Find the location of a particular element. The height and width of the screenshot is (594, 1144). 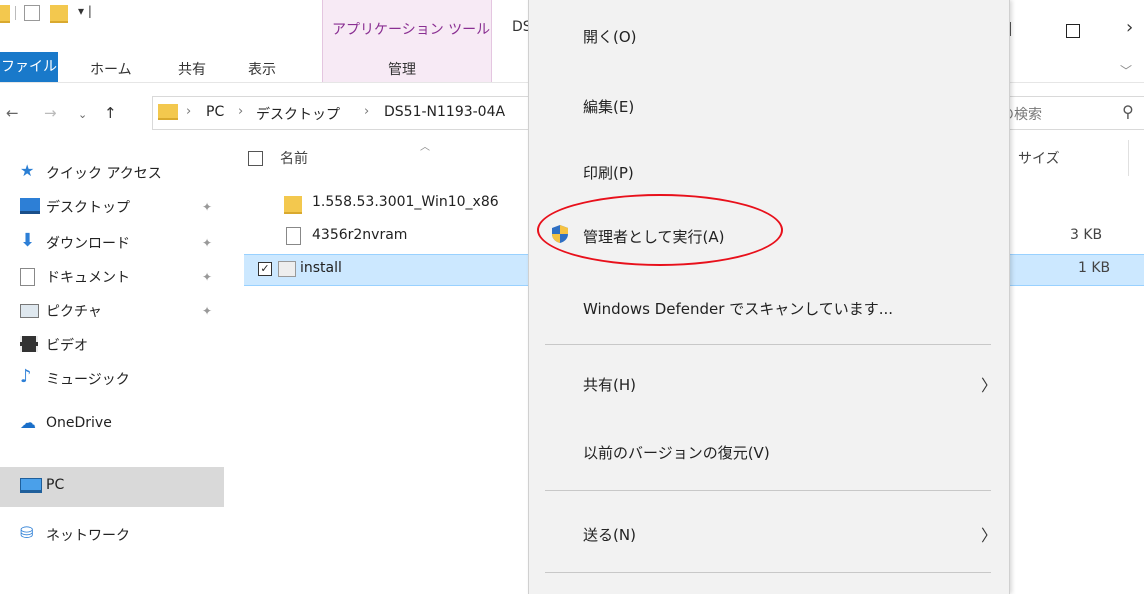

picture-icon is located at coordinates (29, 311).